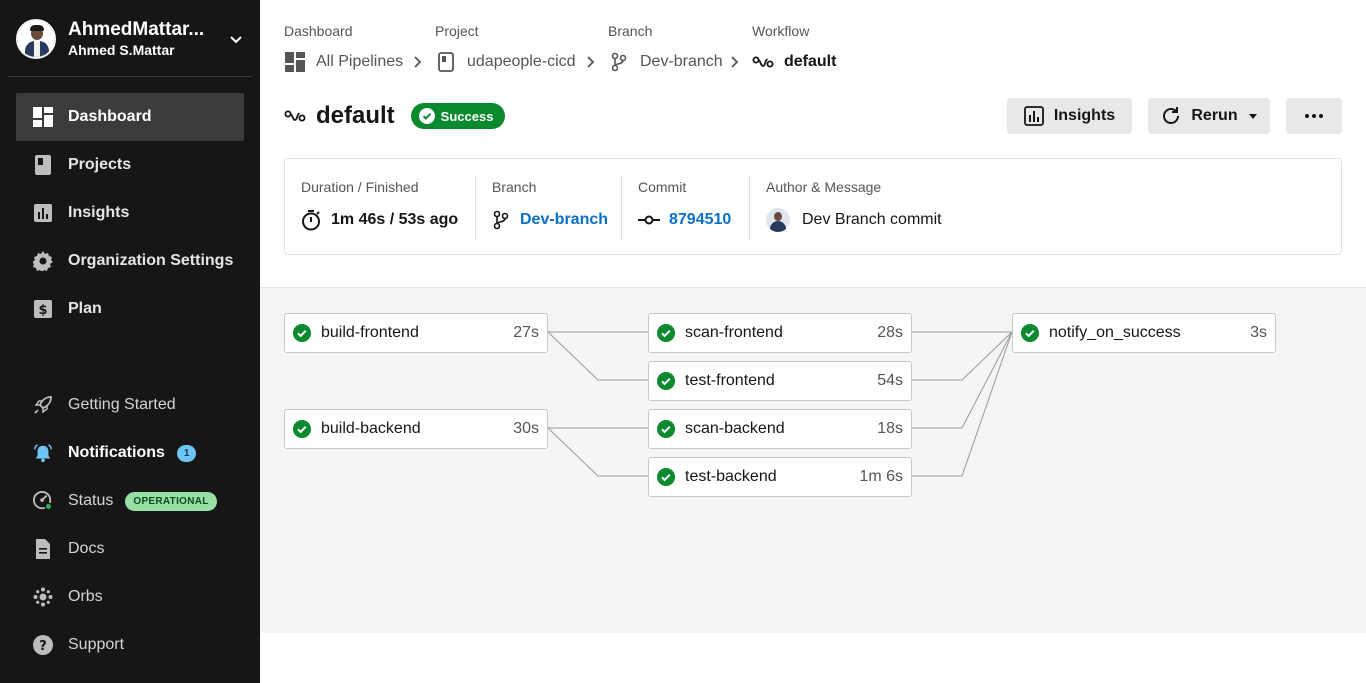 Image resolution: width=1366 pixels, height=683 pixels. What do you see at coordinates (130, 213) in the screenshot?
I see `sidebar-item-insights: Insights` at bounding box center [130, 213].